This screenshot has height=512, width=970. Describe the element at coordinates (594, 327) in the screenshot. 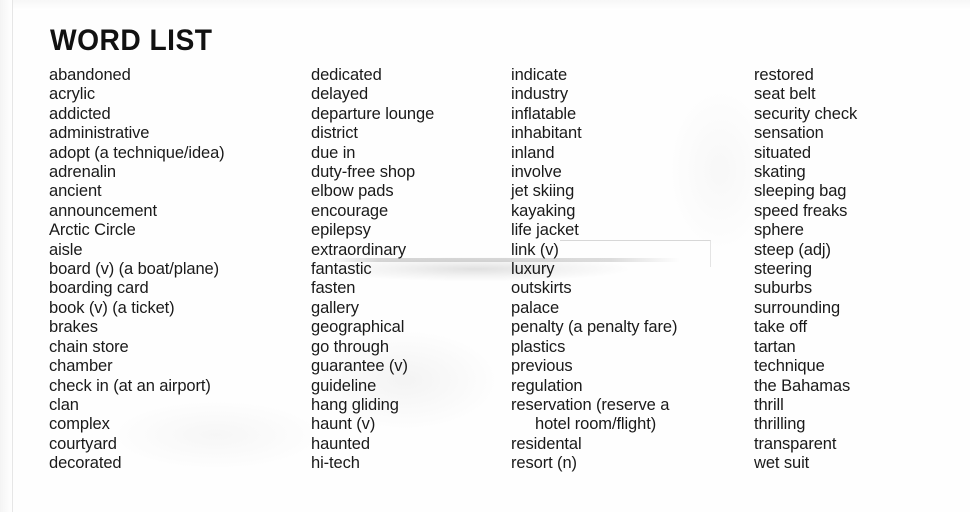

I see `word-list-item: penalty (a penalty fare)` at that location.